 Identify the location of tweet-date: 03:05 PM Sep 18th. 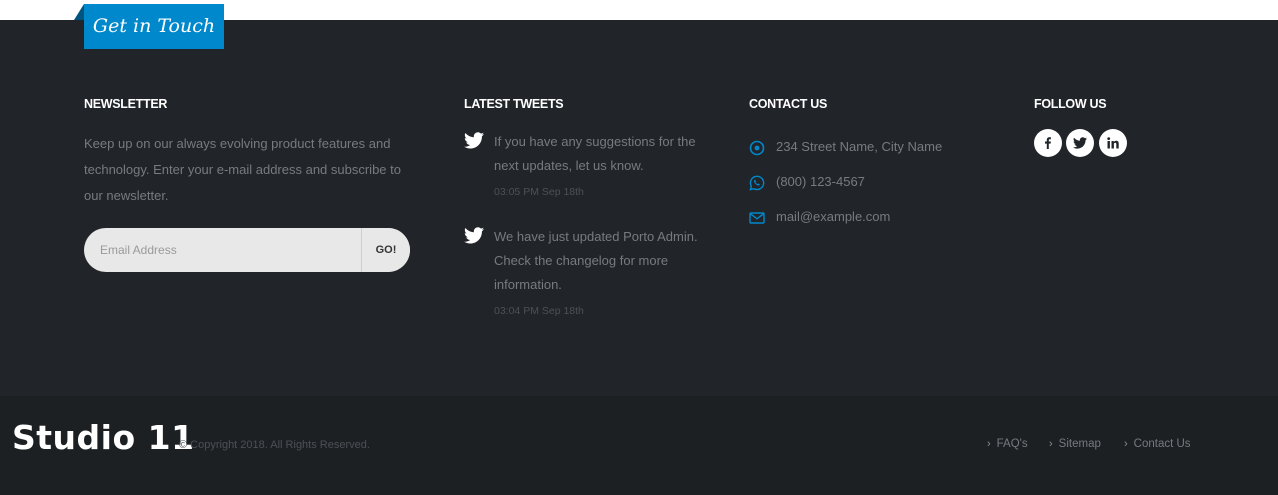
(539, 192).